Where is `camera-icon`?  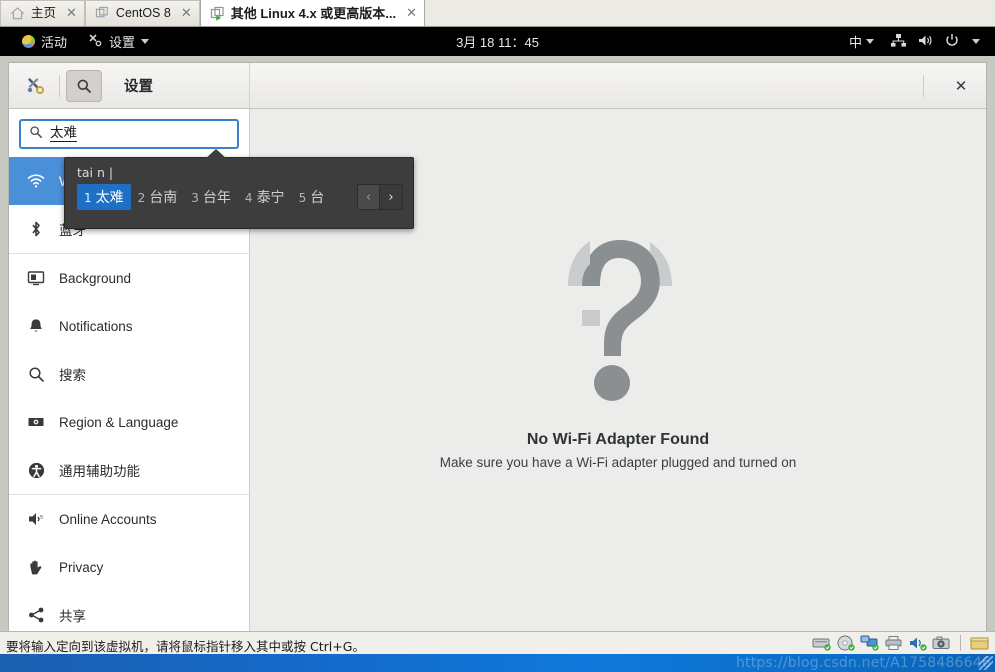
camera-icon is located at coordinates (942, 643).